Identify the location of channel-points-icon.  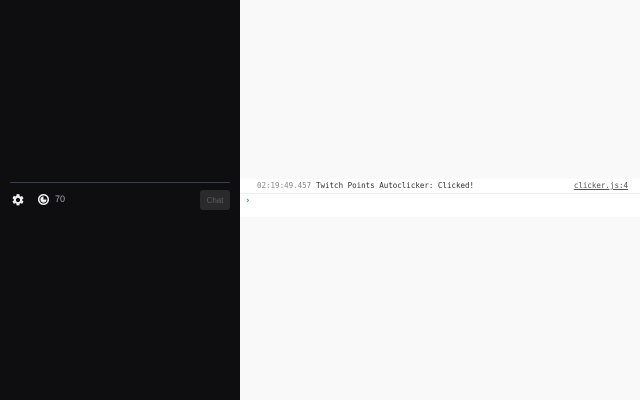
(43, 199).